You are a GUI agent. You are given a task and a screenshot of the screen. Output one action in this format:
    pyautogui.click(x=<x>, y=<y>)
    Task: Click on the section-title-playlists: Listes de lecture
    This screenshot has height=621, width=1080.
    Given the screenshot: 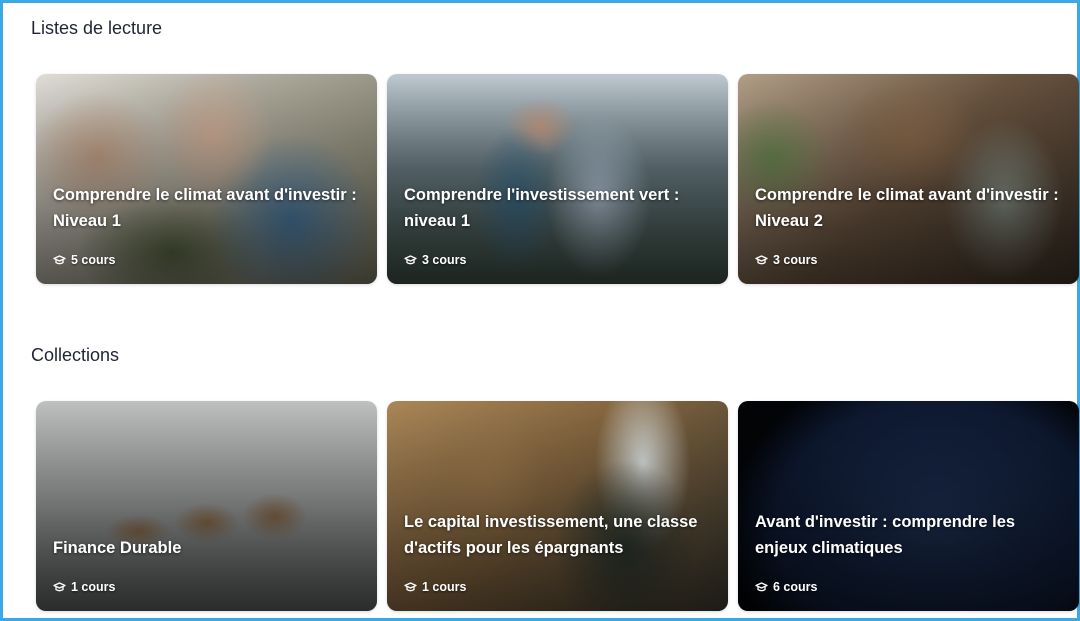 What is the action you would take?
    pyautogui.click(x=97, y=28)
    